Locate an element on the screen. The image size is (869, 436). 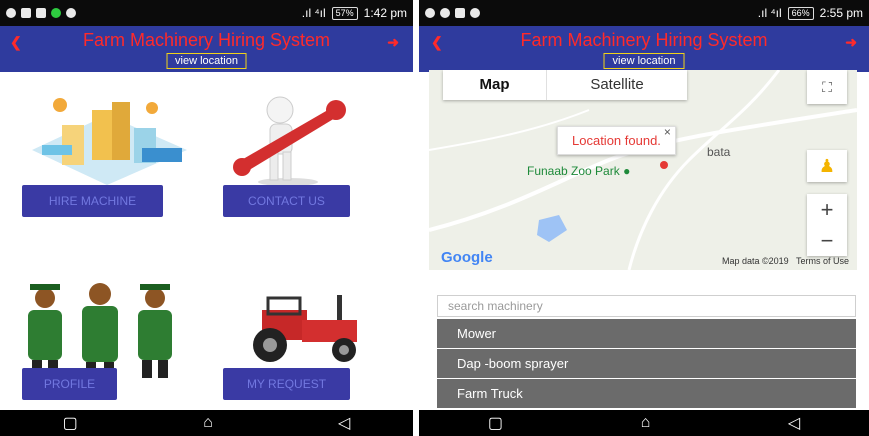
terms-link: Terms of Use is located at coordinates (822, 261).